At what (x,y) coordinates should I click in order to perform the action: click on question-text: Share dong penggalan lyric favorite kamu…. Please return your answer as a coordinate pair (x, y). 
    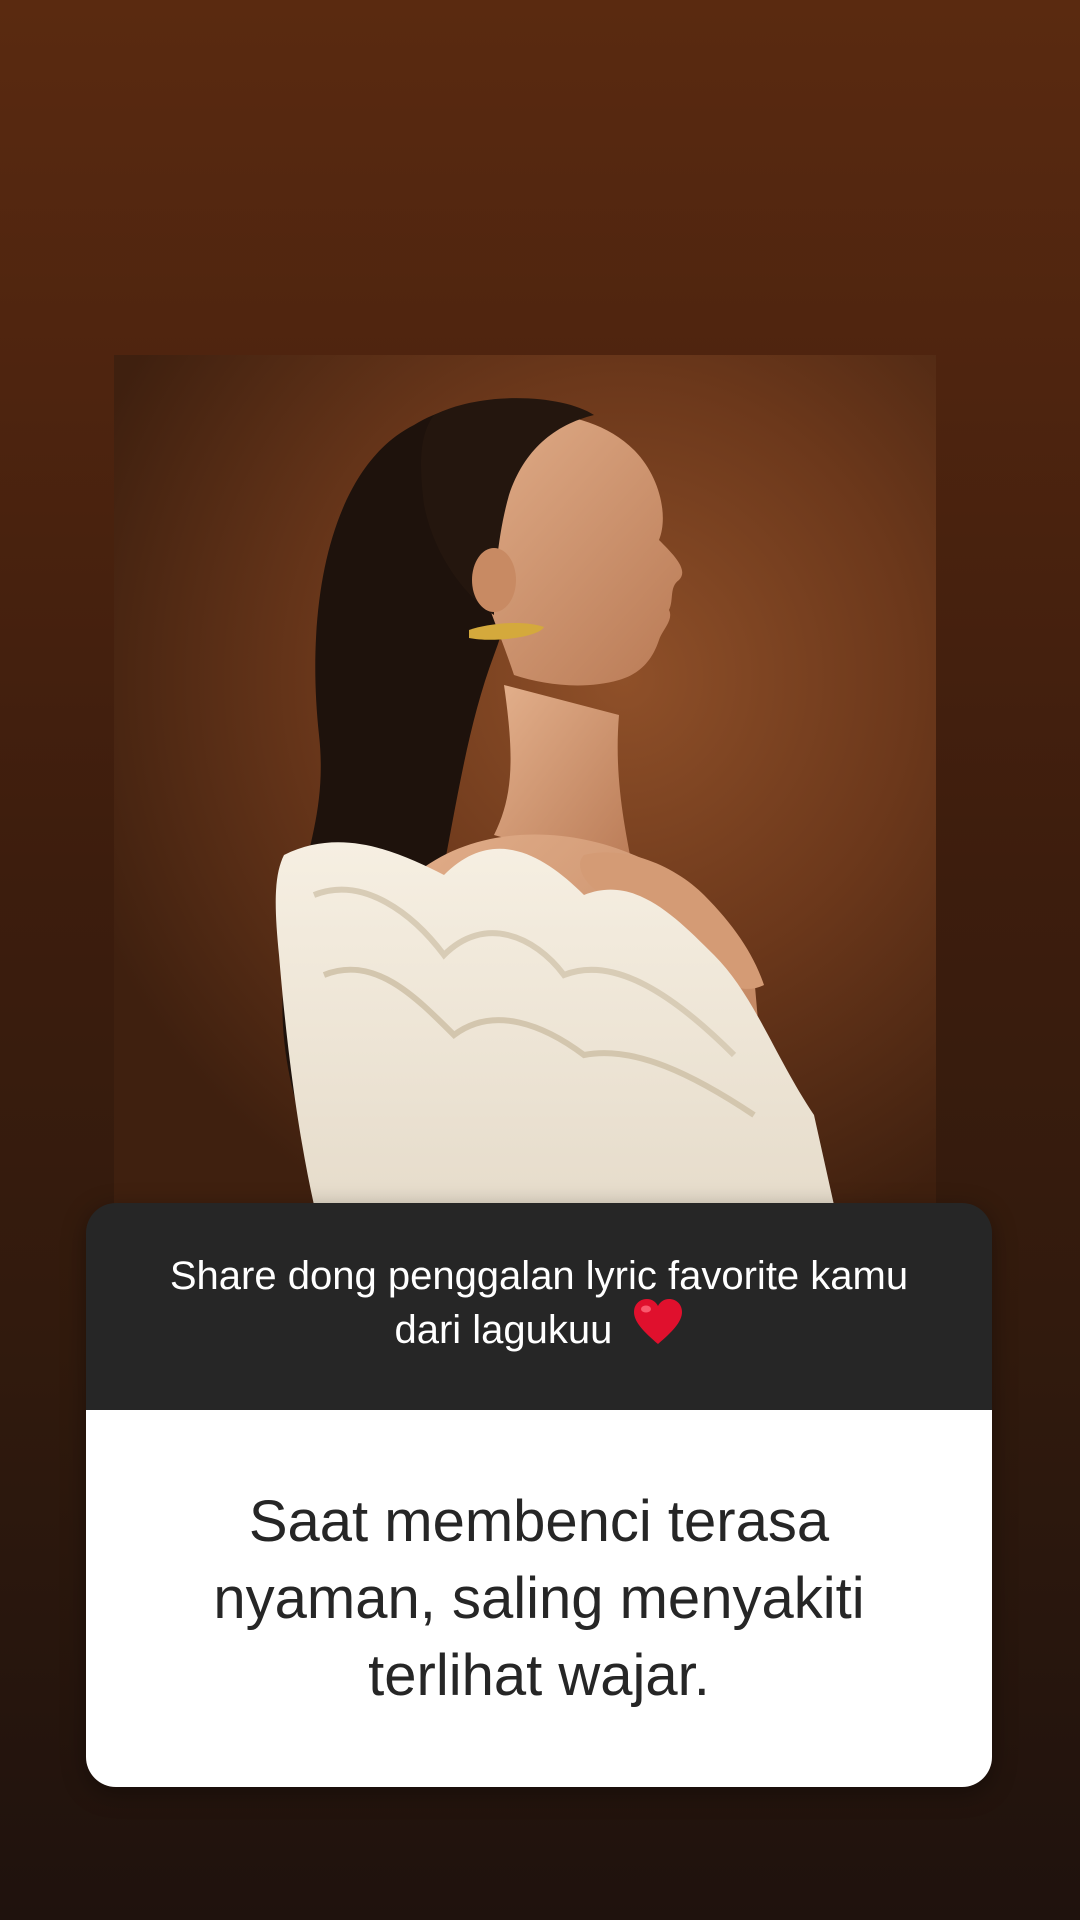
    Looking at the image, I should click on (539, 1303).